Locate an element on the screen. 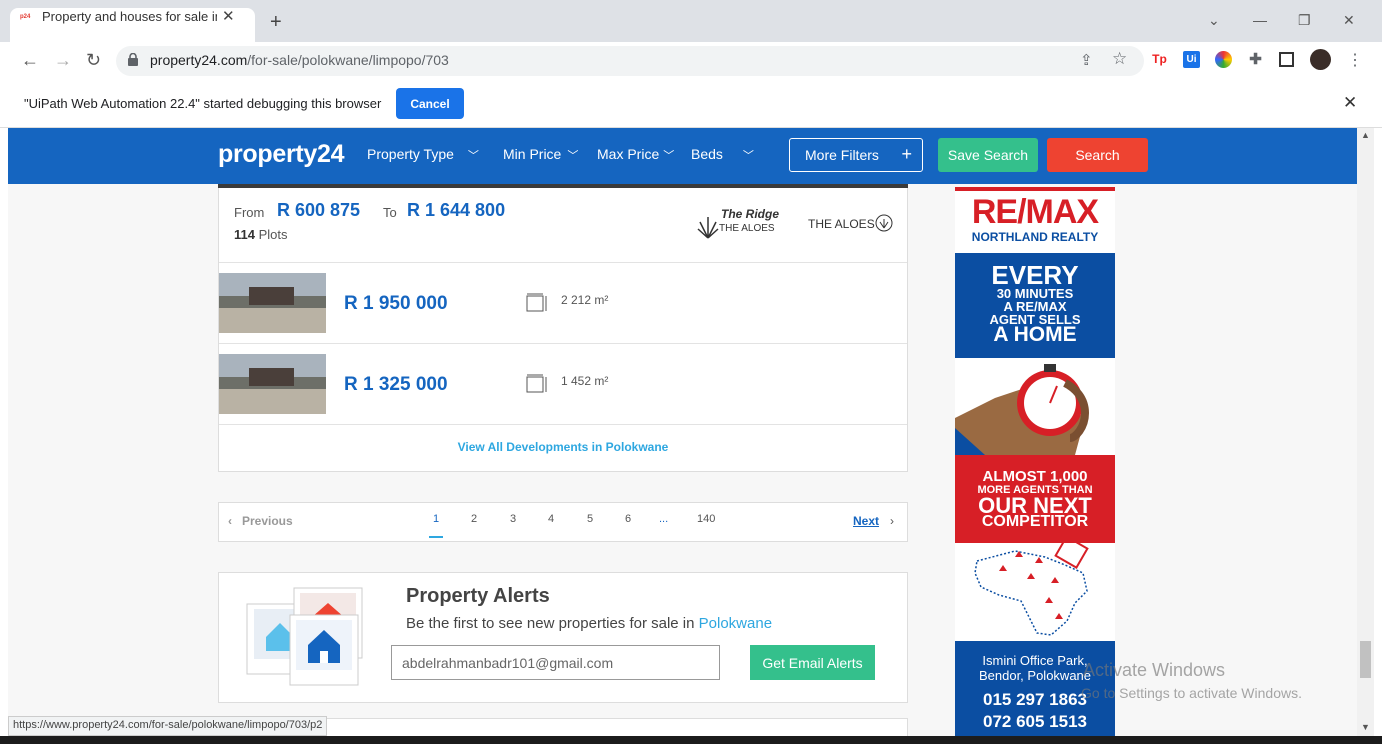  plots-number: 114 is located at coordinates (244, 234).